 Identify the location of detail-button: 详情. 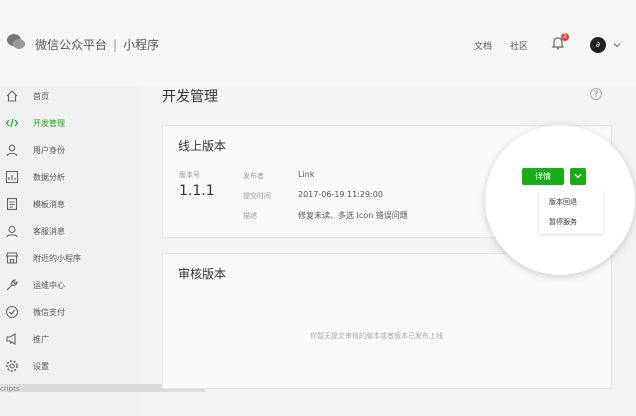
(543, 176).